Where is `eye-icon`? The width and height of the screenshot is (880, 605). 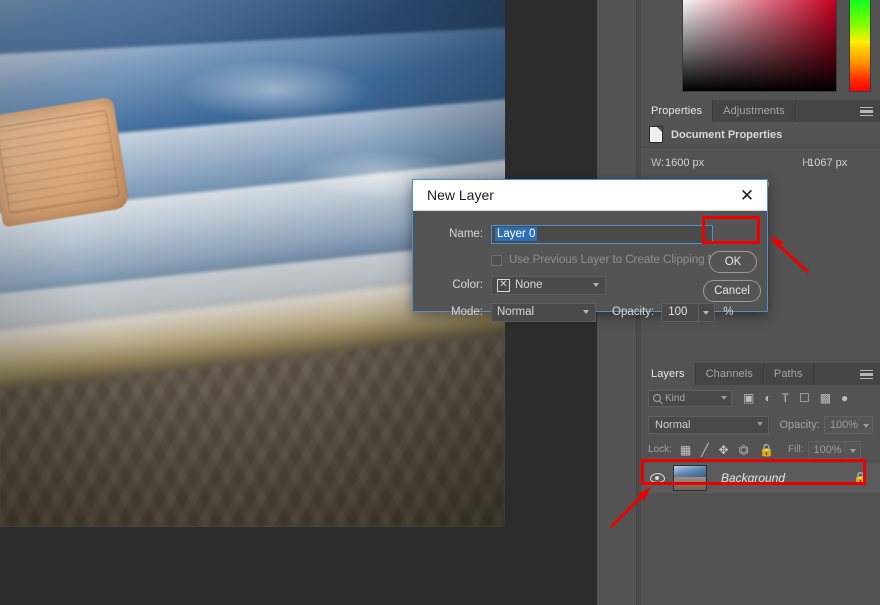 eye-icon is located at coordinates (657, 478).